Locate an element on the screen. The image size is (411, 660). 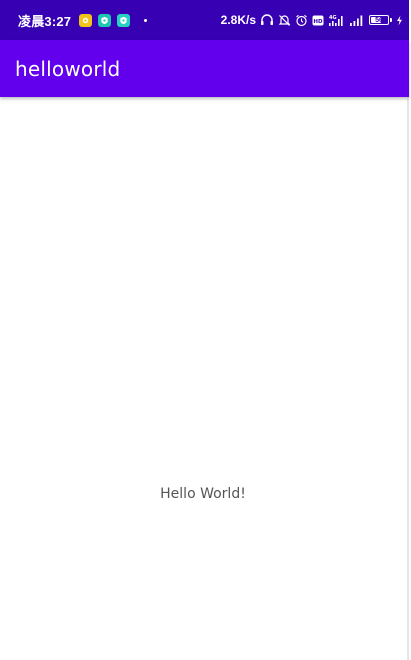
status-time: 凌晨3:27 is located at coordinates (45, 21).